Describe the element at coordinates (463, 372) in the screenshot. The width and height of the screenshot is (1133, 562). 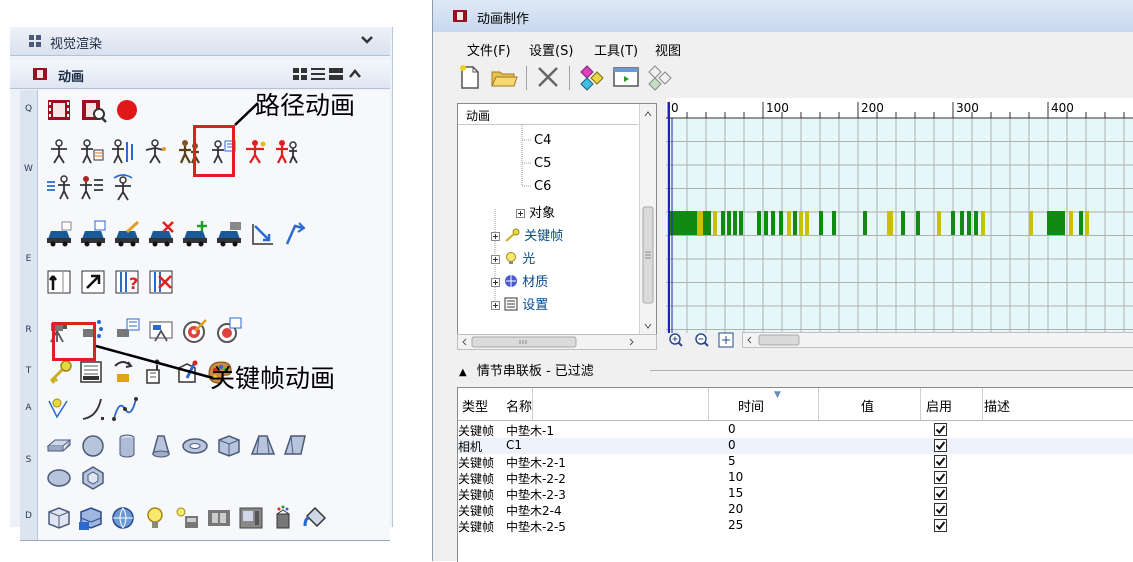
I see `collapse-triangle-icon: ▲` at that location.